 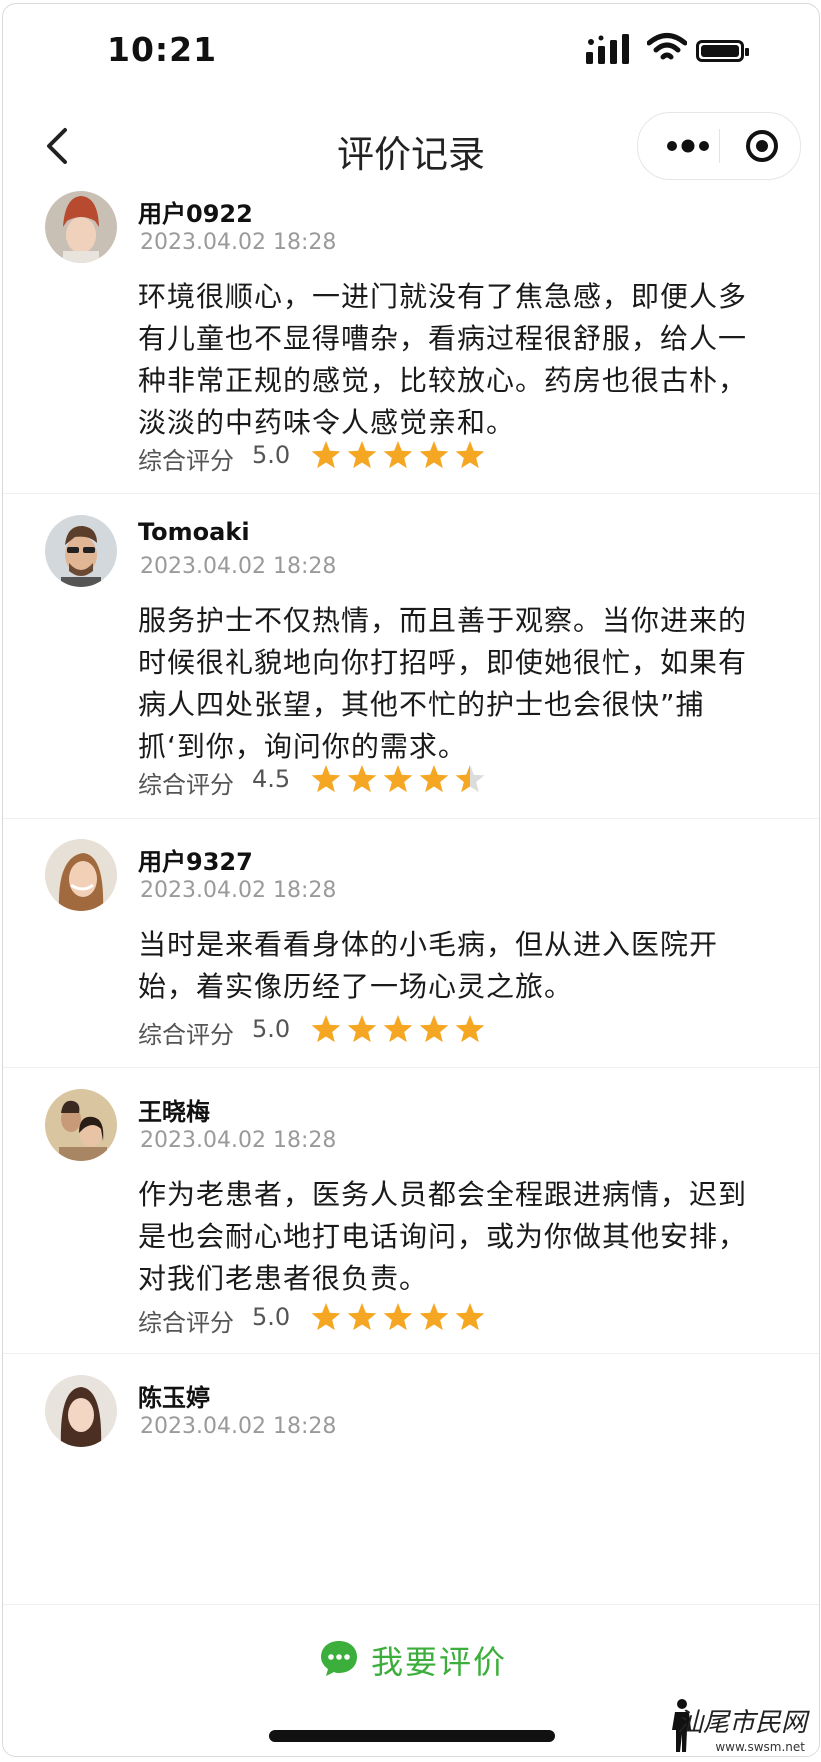 What do you see at coordinates (411, 54) in the screenshot?
I see `status-bar: 10:21` at bounding box center [411, 54].